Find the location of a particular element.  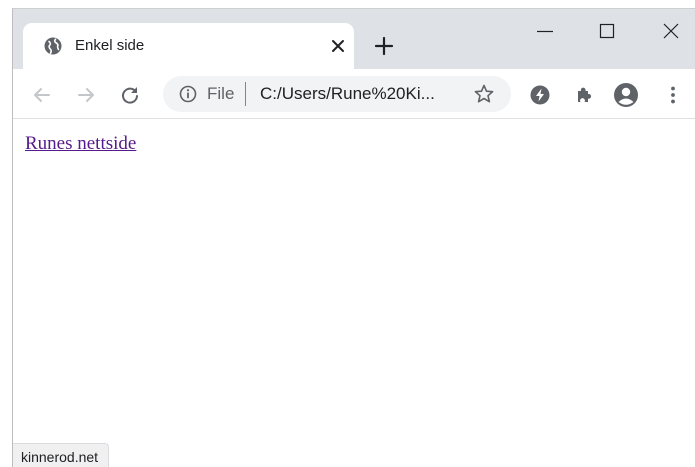

reload-icon is located at coordinates (130, 95).